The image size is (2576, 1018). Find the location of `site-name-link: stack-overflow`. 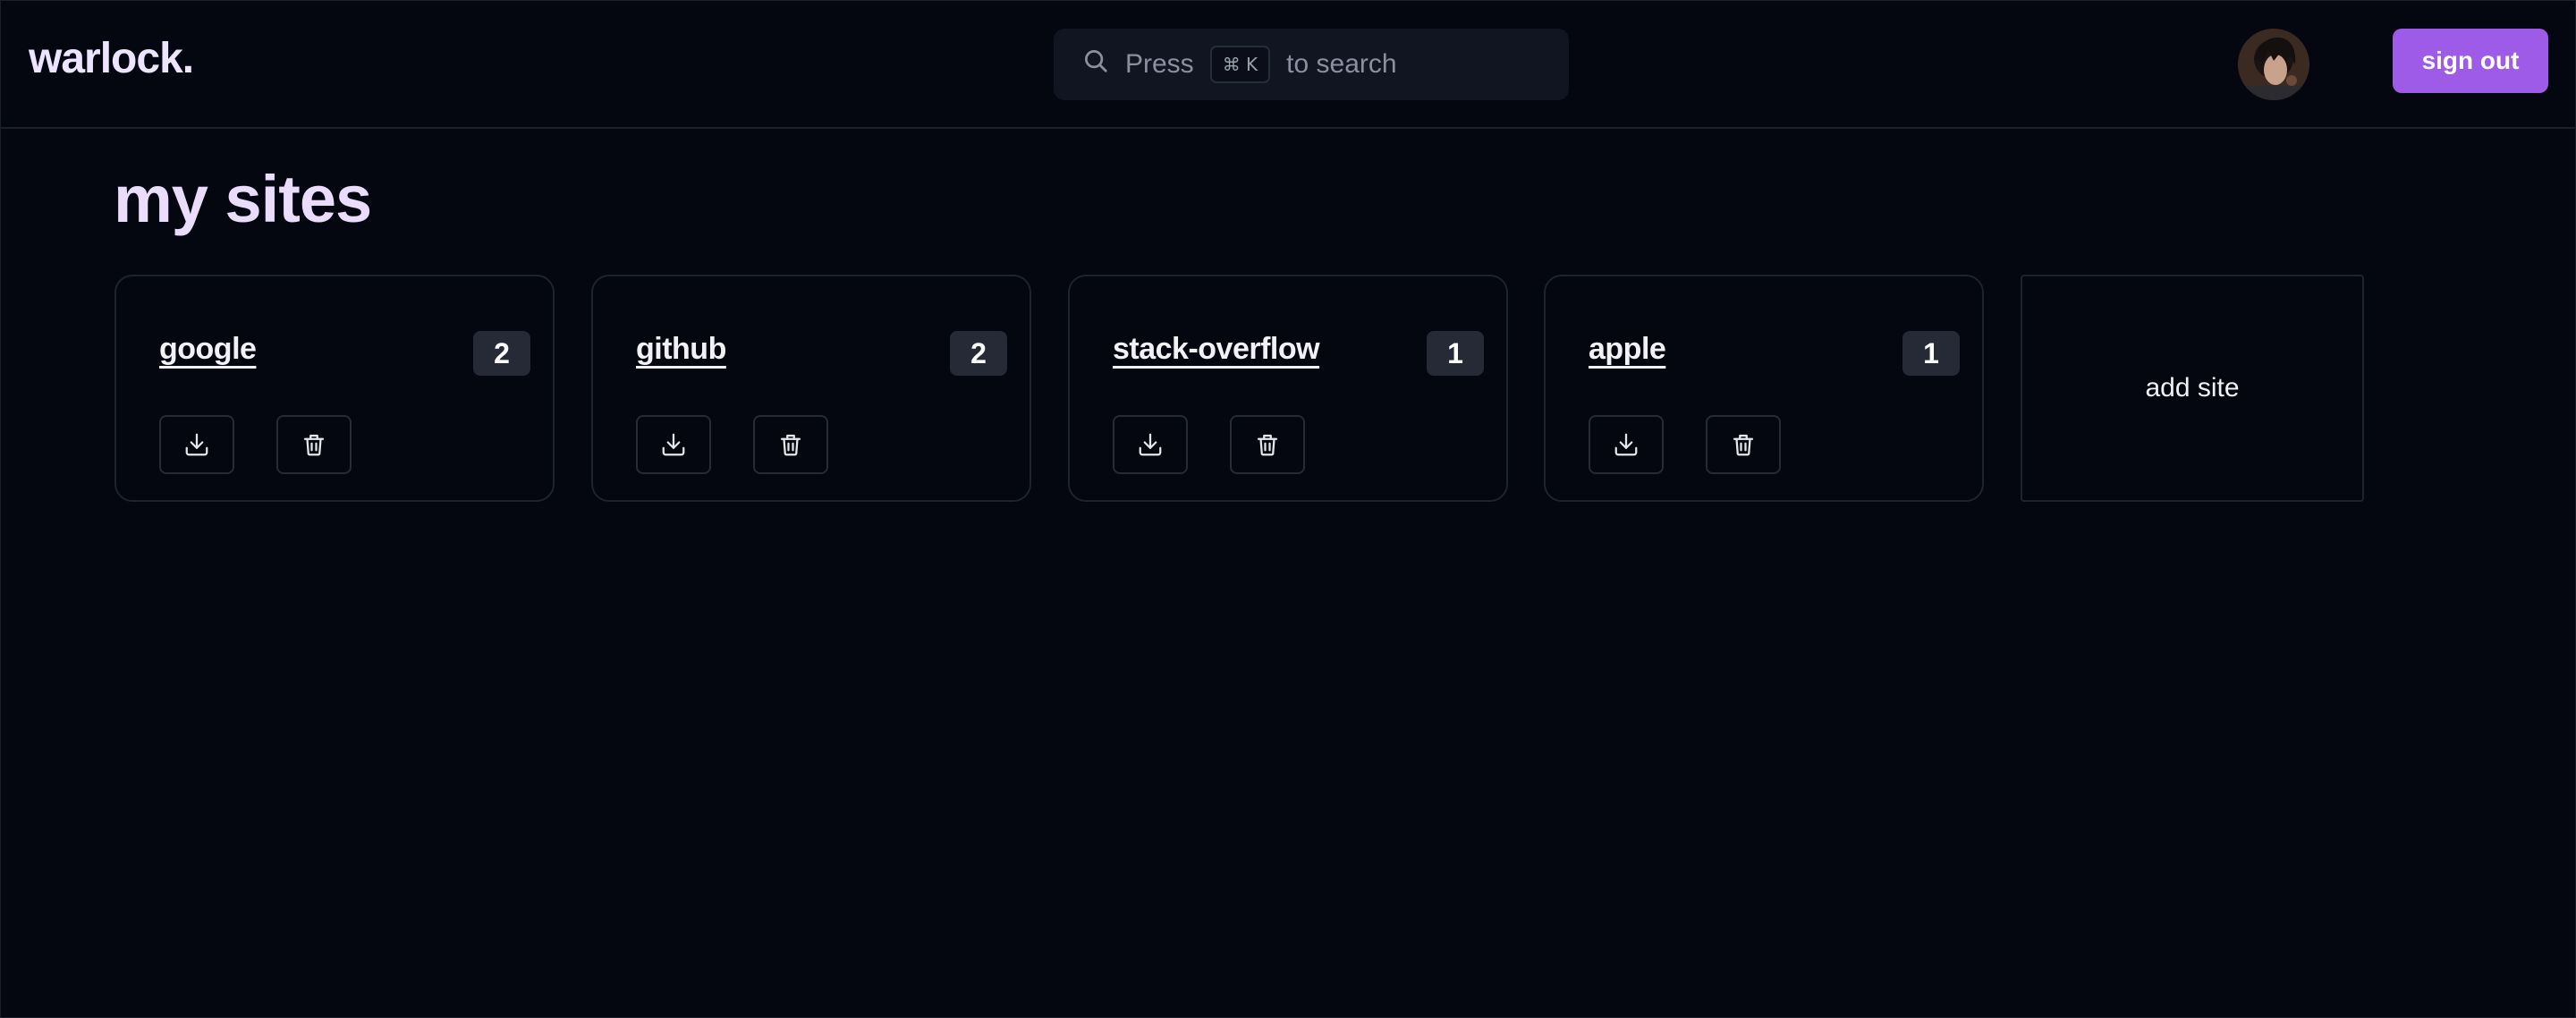

site-name-link: stack-overflow is located at coordinates (1216, 349).